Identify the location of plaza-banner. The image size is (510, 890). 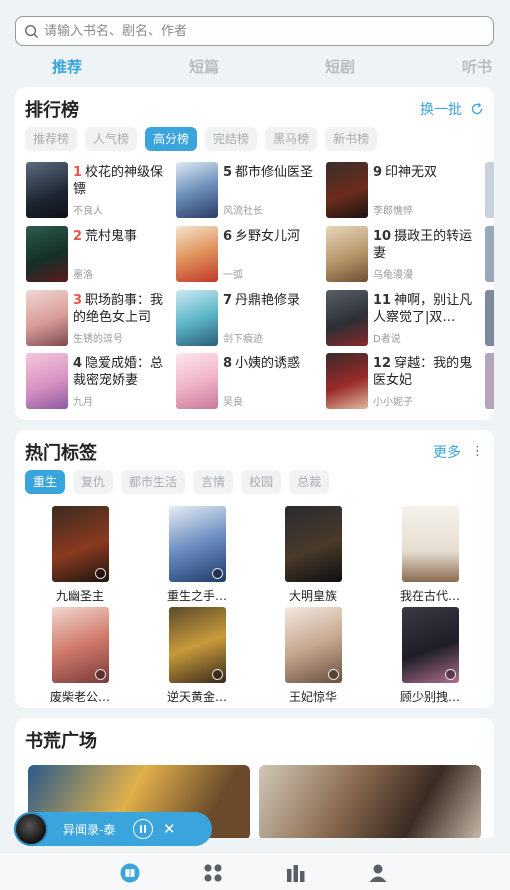
(370, 801).